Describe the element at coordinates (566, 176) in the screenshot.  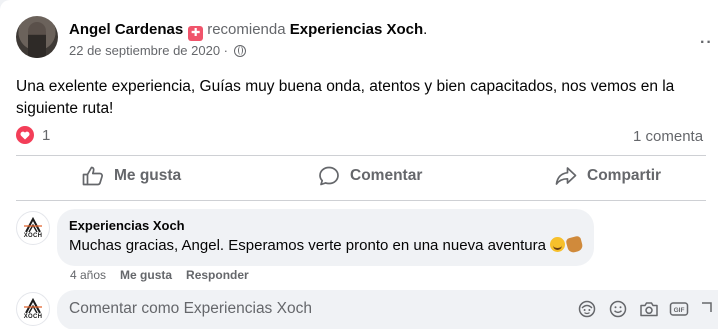
I see `share-icon` at that location.